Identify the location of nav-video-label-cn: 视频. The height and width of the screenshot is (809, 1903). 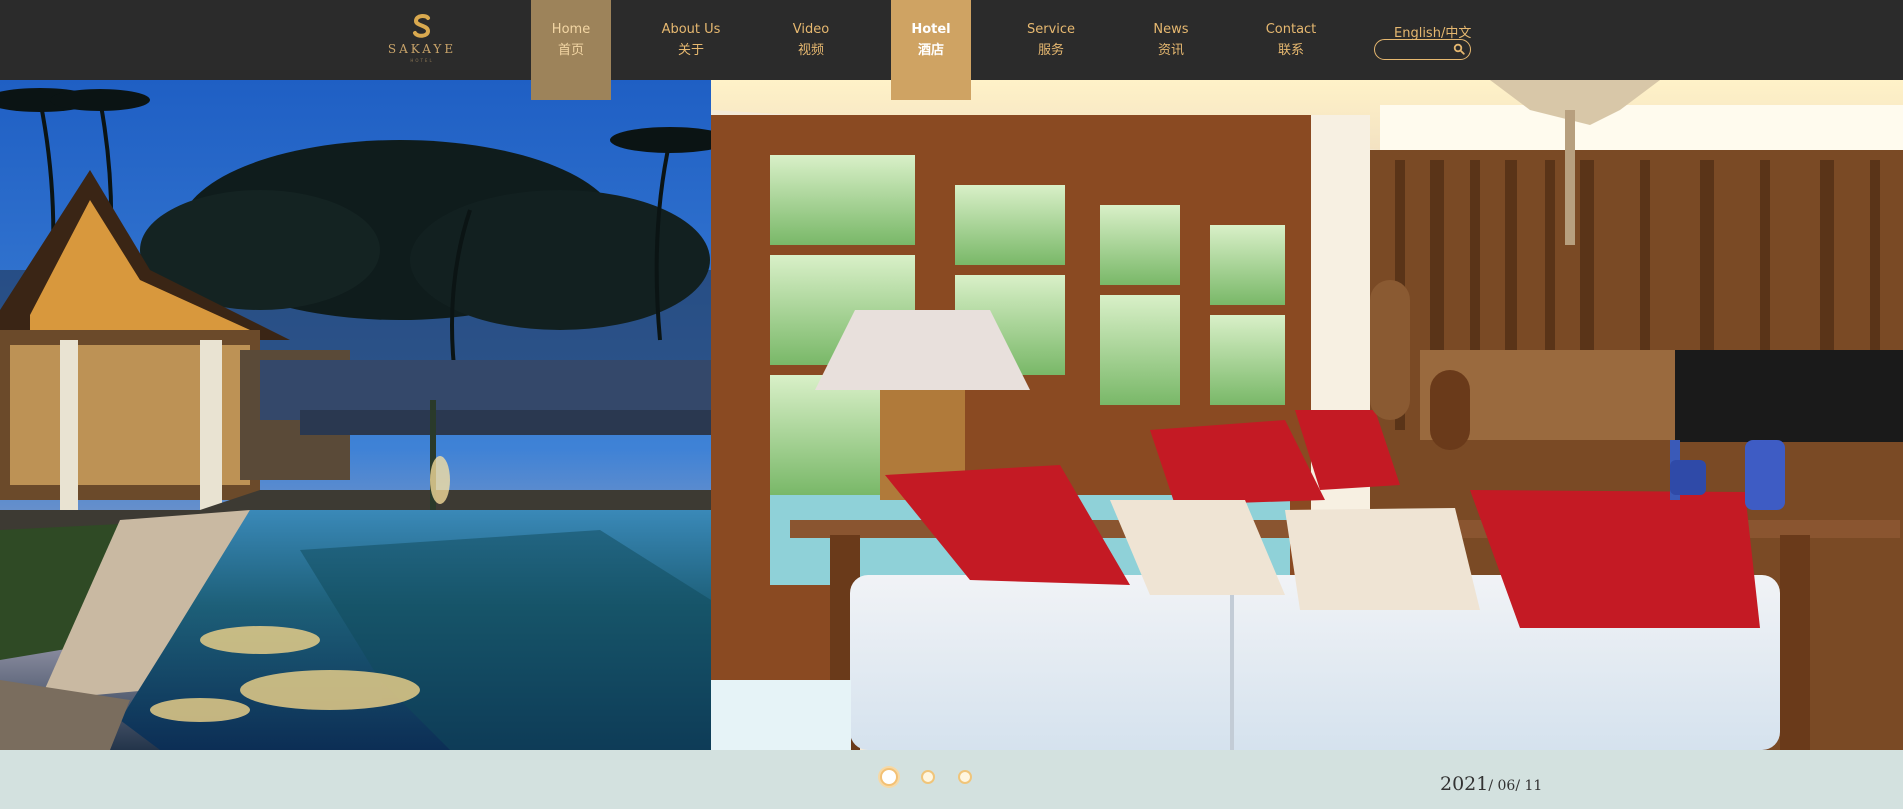
(810, 50).